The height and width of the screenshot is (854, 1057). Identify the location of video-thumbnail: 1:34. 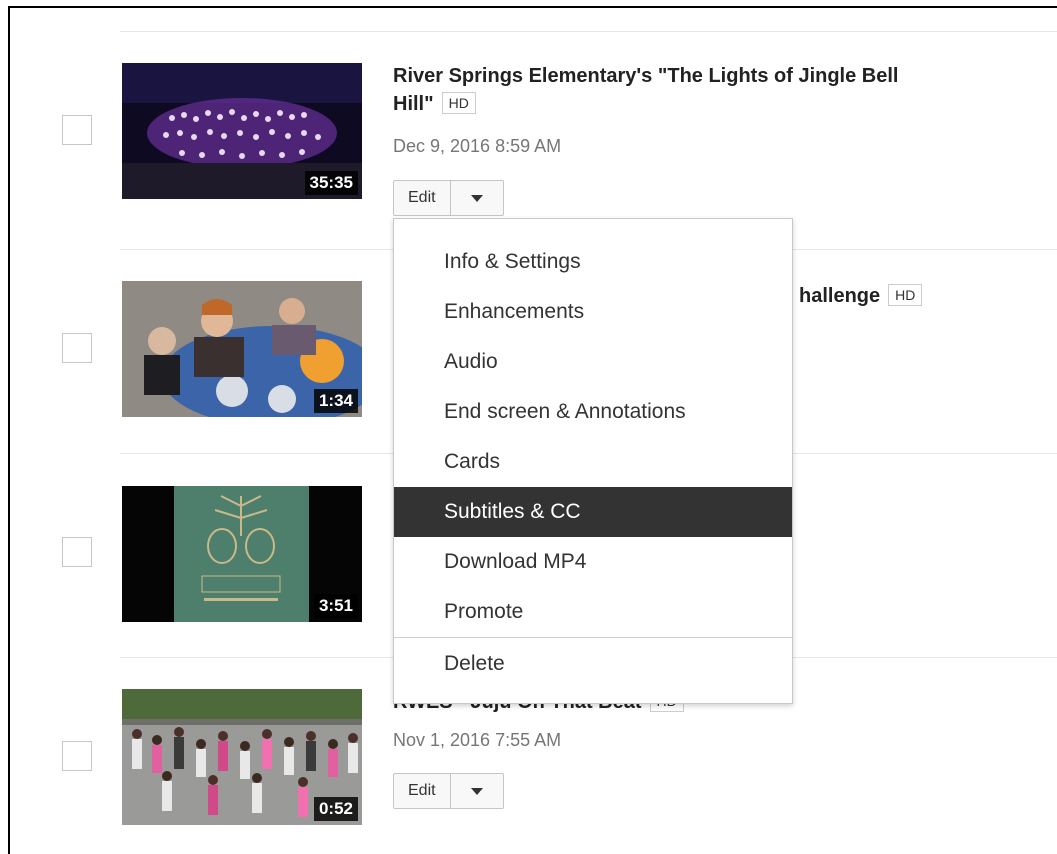
(242, 349).